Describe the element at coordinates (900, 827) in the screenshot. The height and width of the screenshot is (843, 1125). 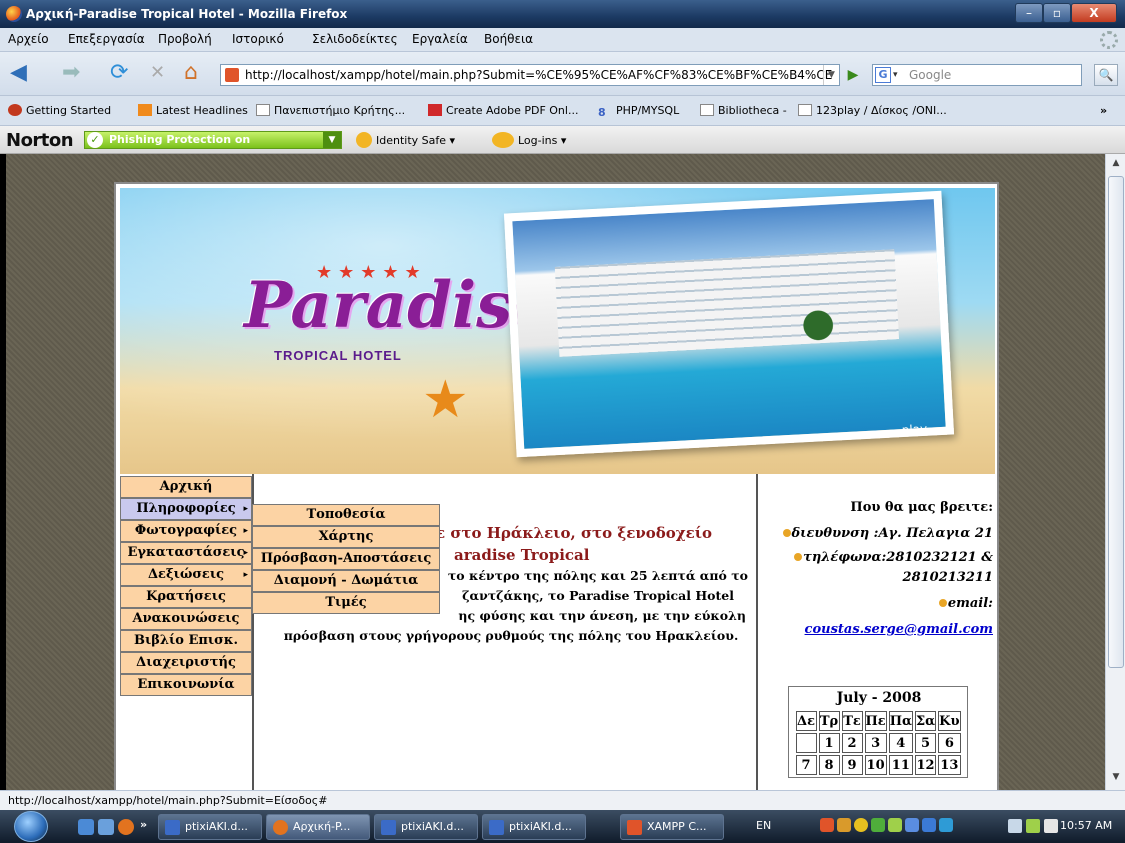
I see `system-tray` at that location.